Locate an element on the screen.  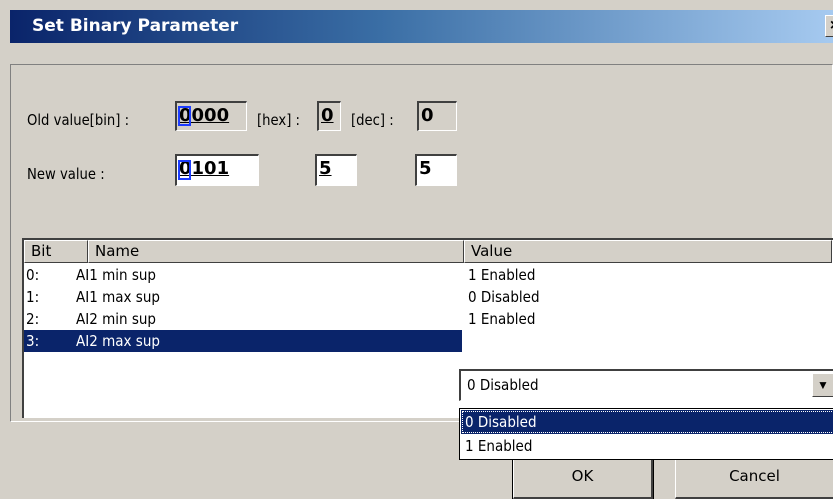
old-dec-label: [dec] : is located at coordinates (372, 120).